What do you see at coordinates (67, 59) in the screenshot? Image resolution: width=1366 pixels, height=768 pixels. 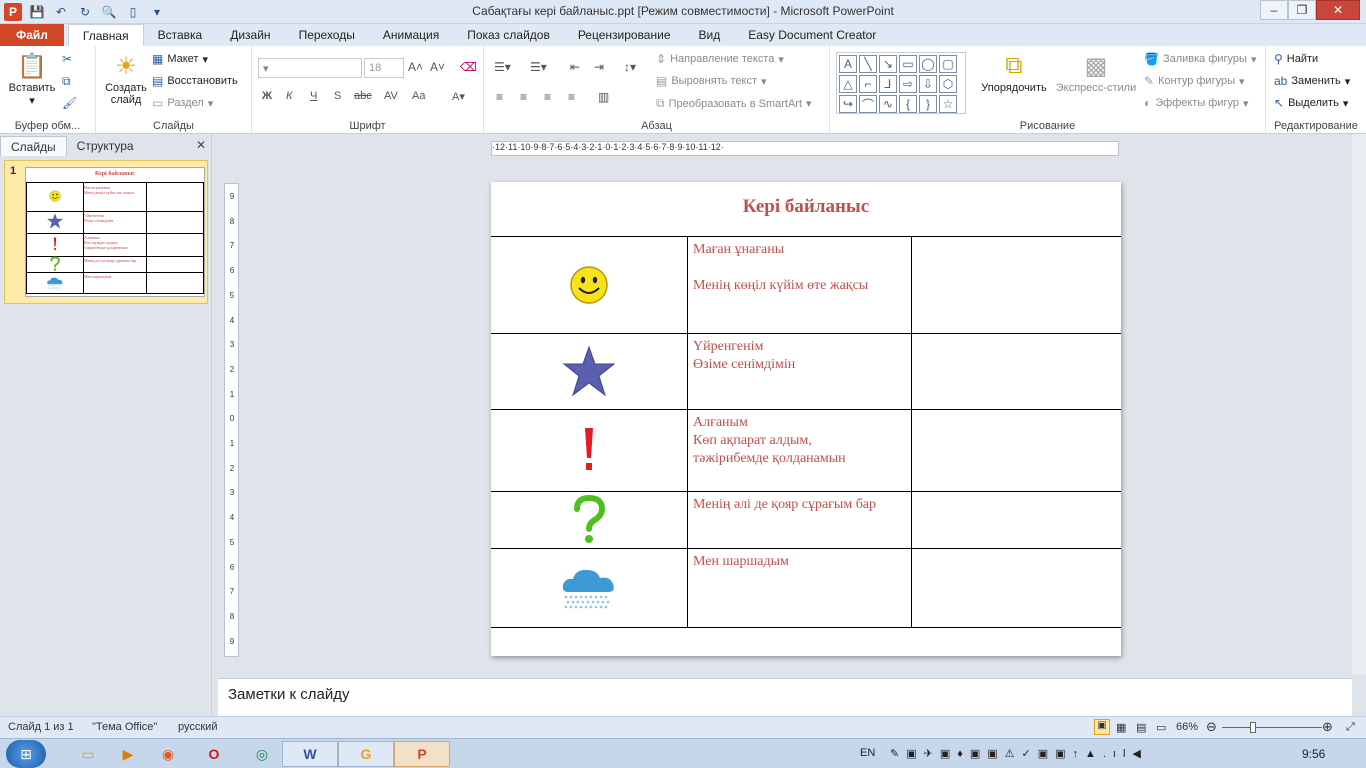 I see `cut-icon: ✂` at bounding box center [67, 59].